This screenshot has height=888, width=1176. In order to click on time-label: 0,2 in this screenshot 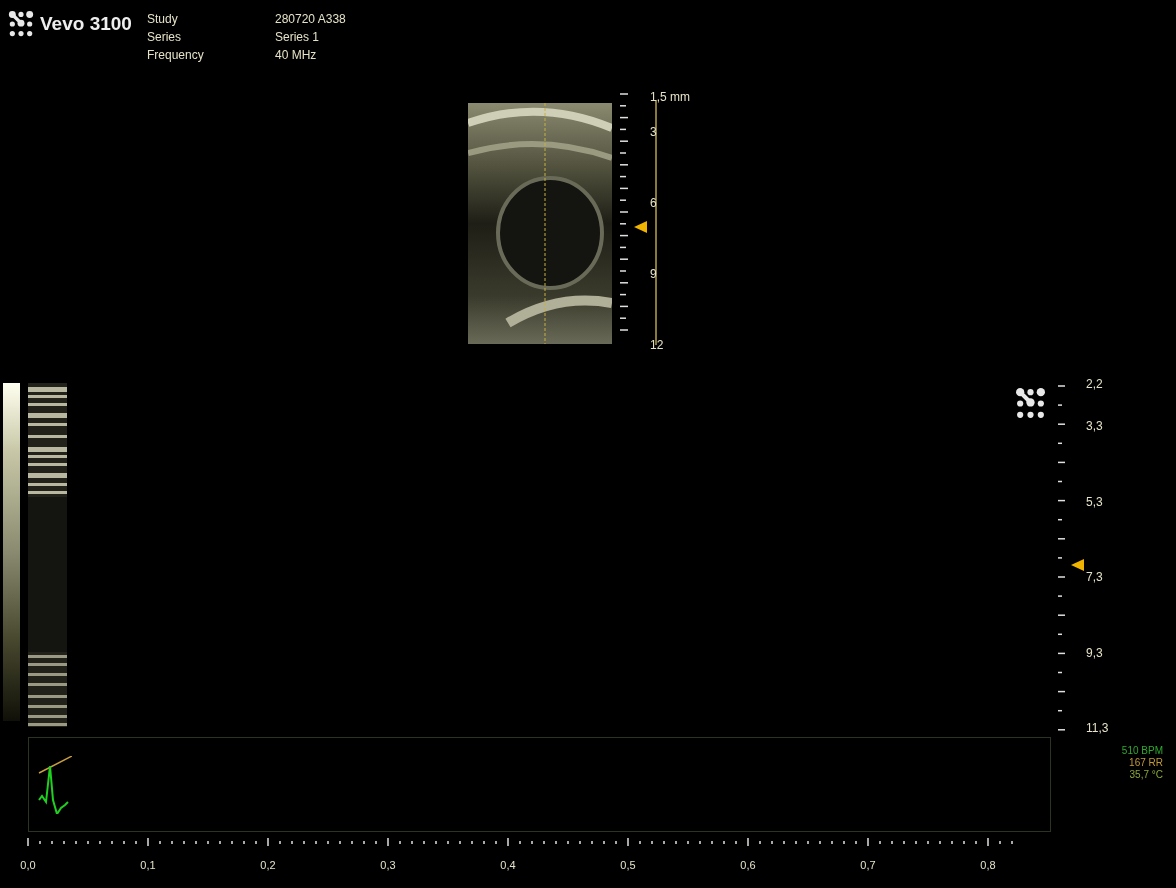, I will do `click(268, 865)`.